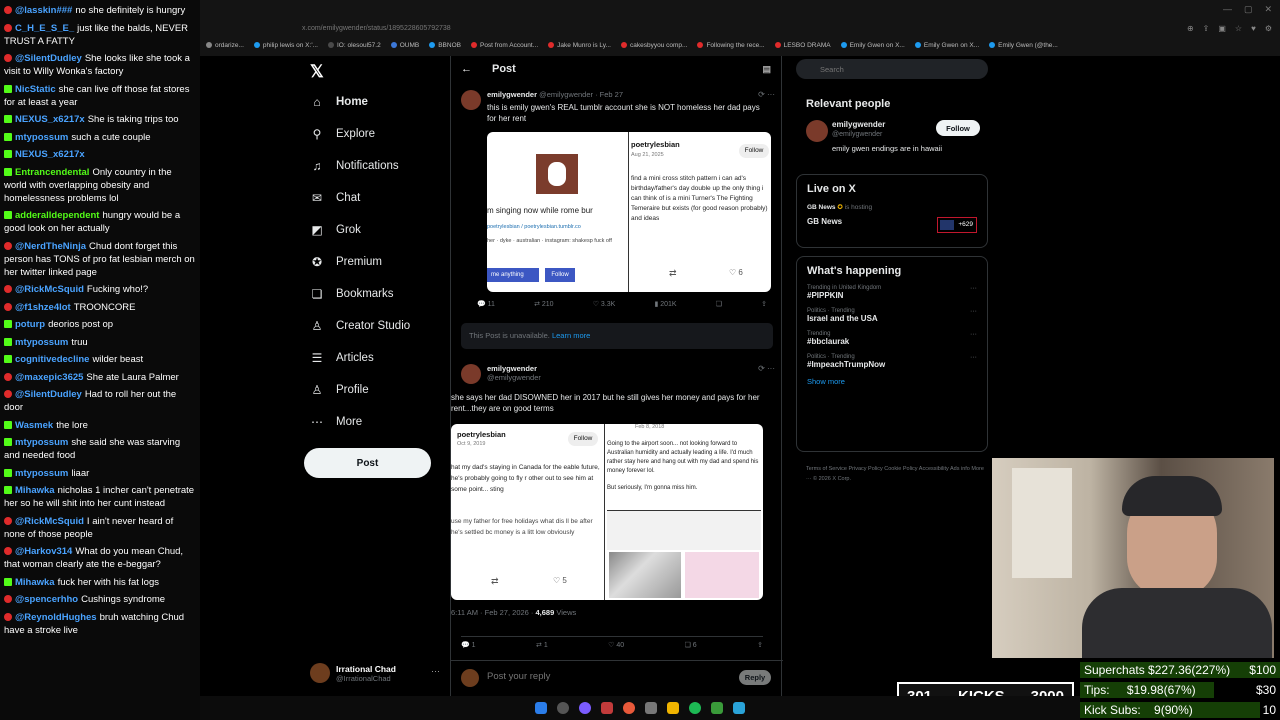 This screenshot has height=720, width=1280. What do you see at coordinates (380, 134) in the screenshot?
I see `nav-item-explore: ⚲ Explore` at bounding box center [380, 134].